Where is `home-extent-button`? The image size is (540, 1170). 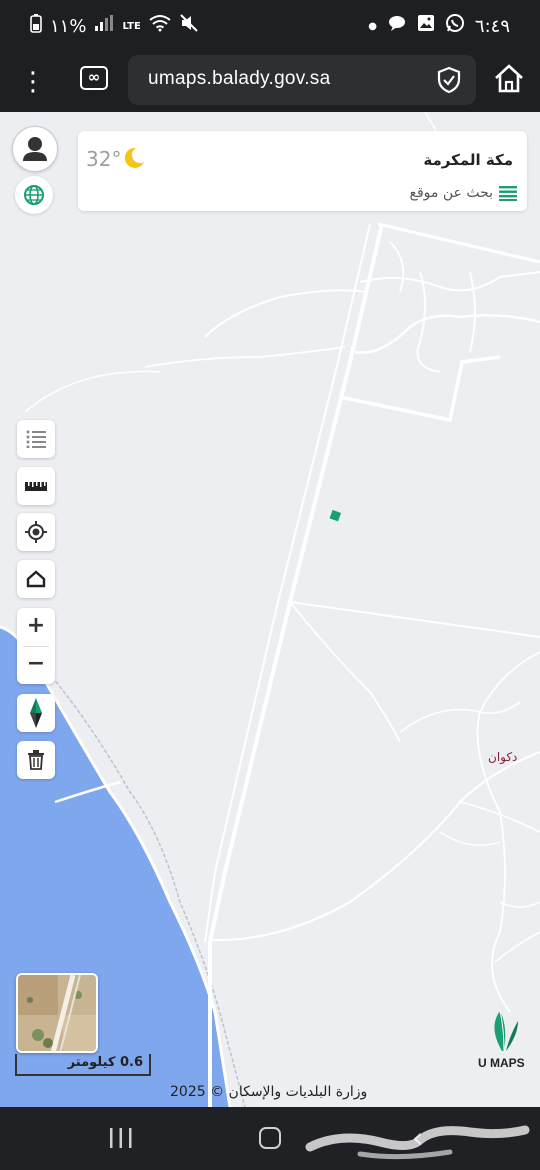
home-extent-button is located at coordinates (36, 579).